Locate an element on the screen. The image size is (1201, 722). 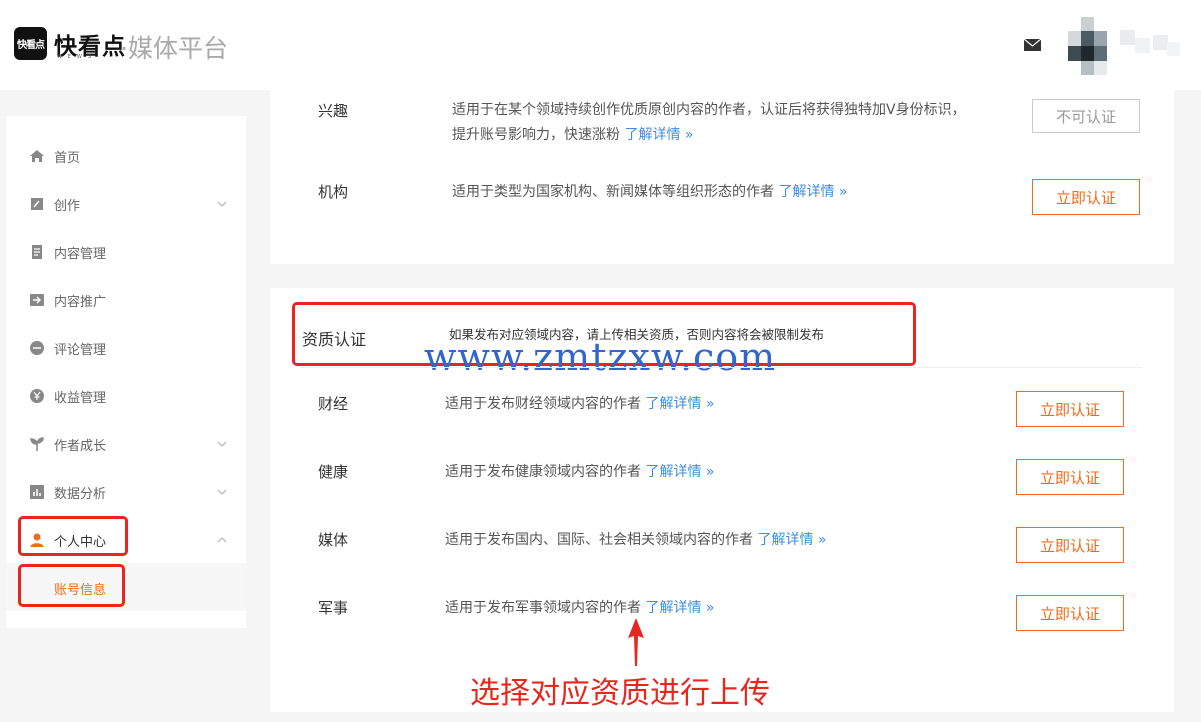
sidebar-item-content-management: 内容管理 is located at coordinates (126, 252).